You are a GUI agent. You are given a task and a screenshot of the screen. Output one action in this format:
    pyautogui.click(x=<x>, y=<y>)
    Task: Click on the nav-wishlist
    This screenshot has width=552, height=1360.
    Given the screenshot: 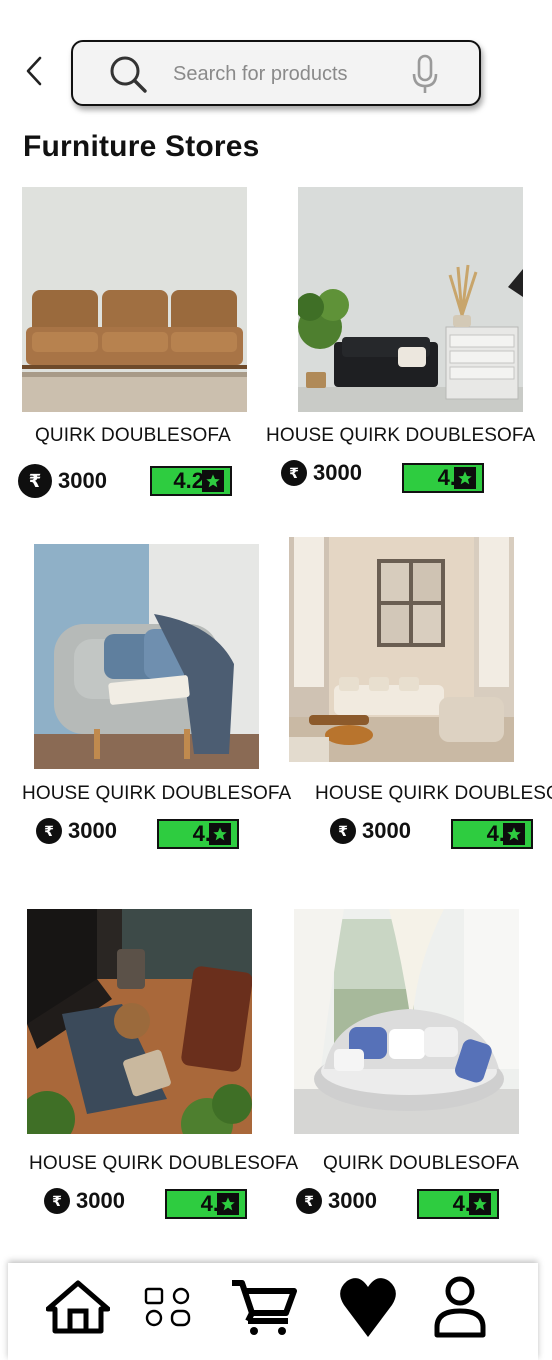 What is the action you would take?
    pyautogui.click(x=368, y=1307)
    